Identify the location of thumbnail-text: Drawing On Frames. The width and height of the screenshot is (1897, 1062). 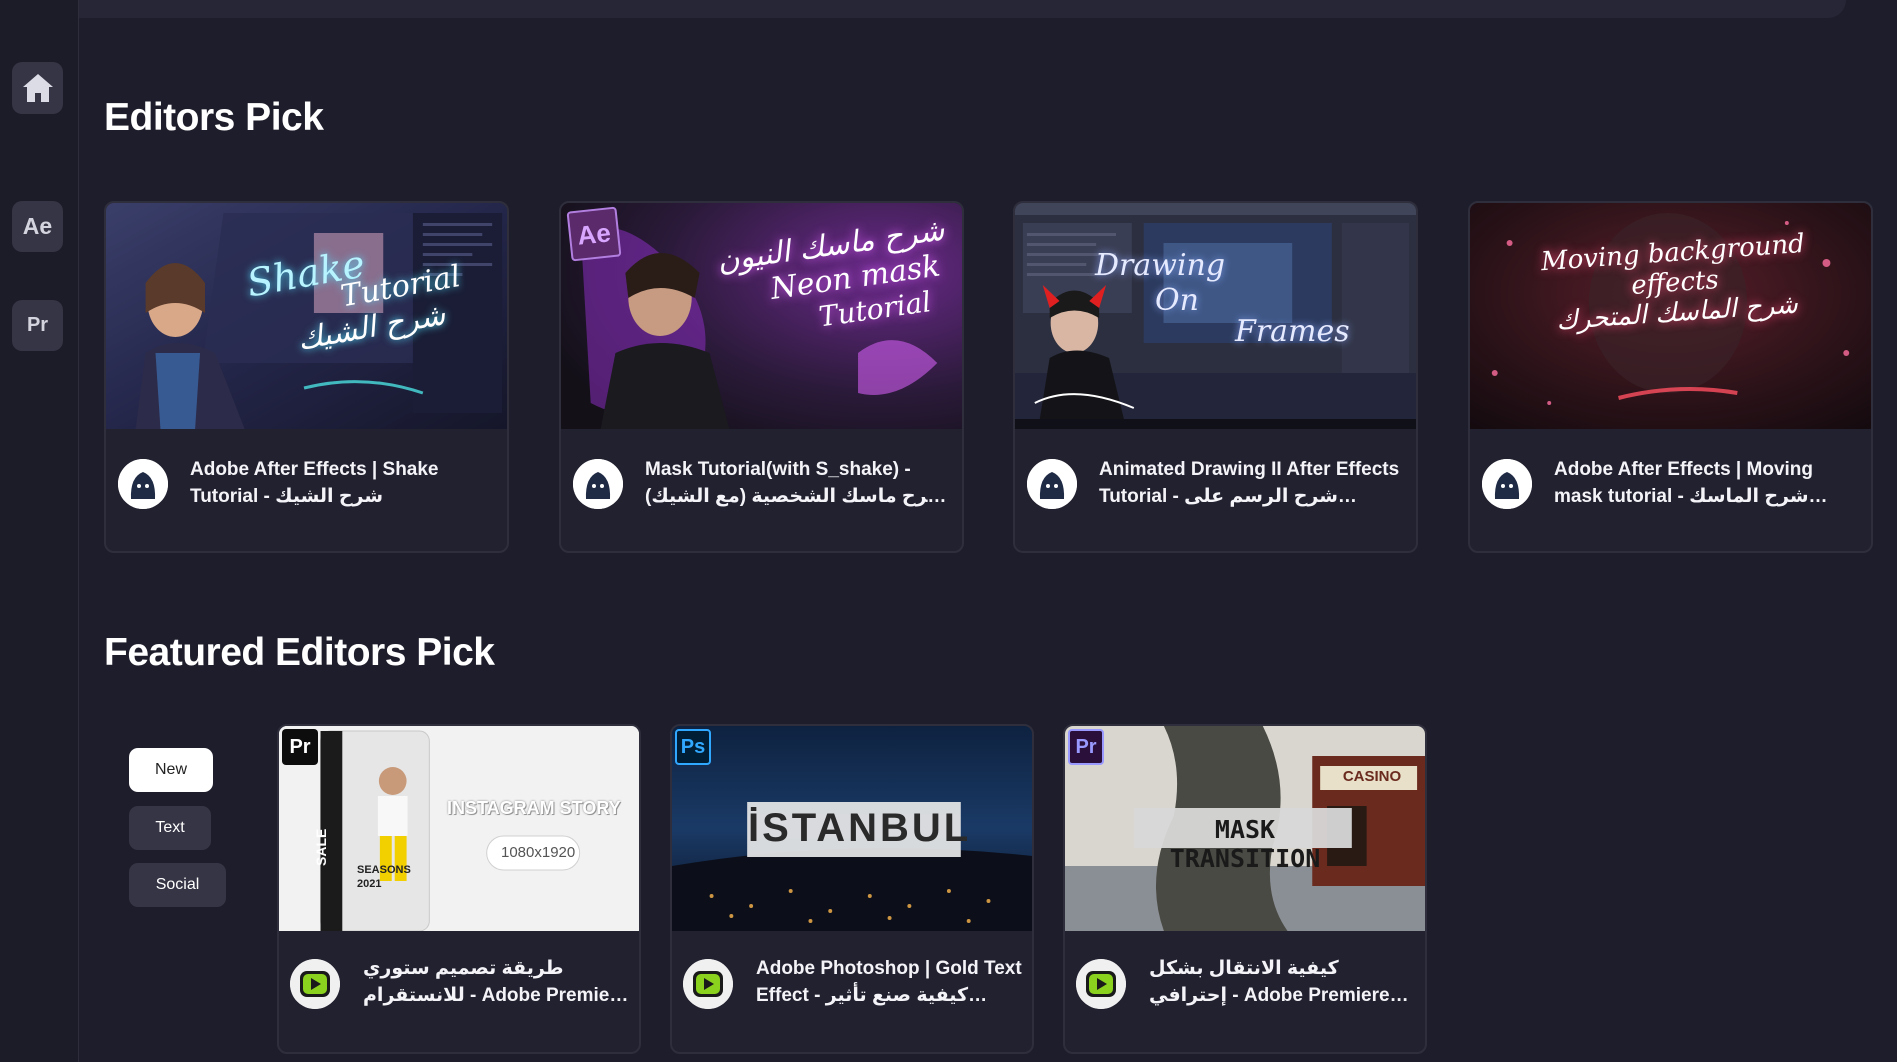
(1222, 298).